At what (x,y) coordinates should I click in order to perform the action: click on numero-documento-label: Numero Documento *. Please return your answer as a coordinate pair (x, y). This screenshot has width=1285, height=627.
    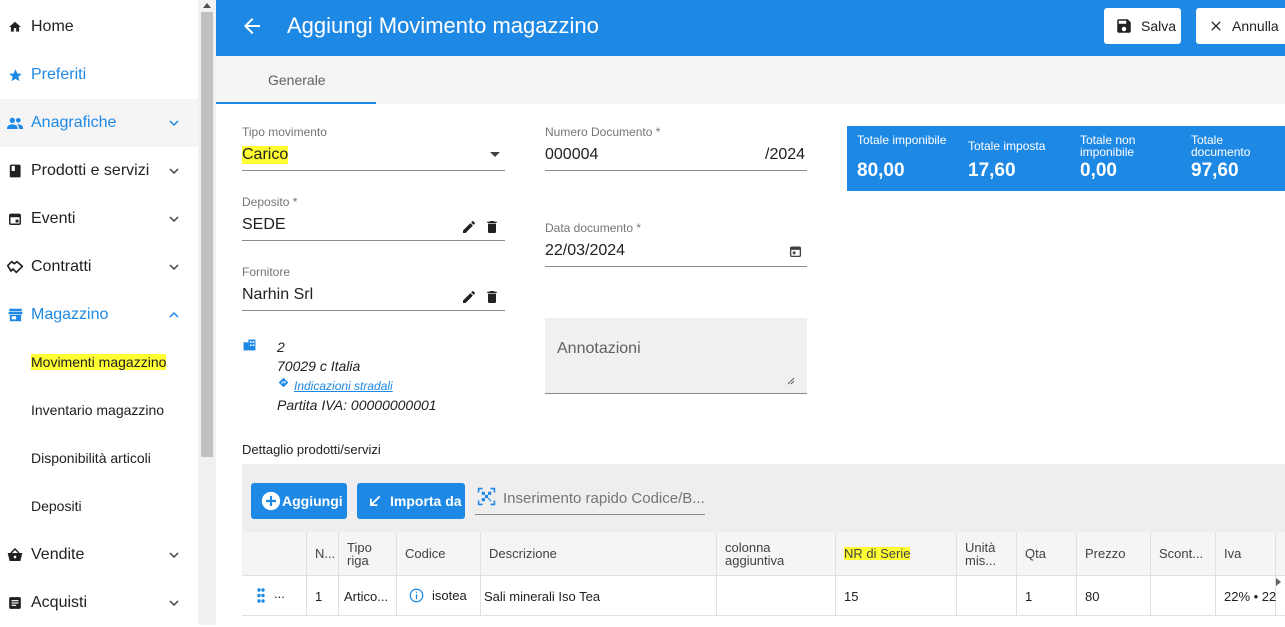
    Looking at the image, I should click on (603, 132).